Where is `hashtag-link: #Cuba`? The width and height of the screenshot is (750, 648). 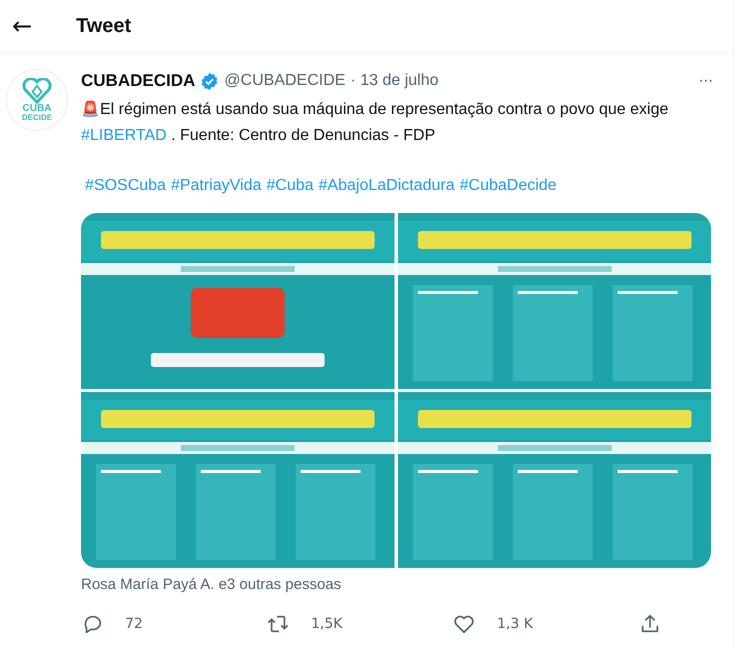
hashtag-link: #Cuba is located at coordinates (290, 186).